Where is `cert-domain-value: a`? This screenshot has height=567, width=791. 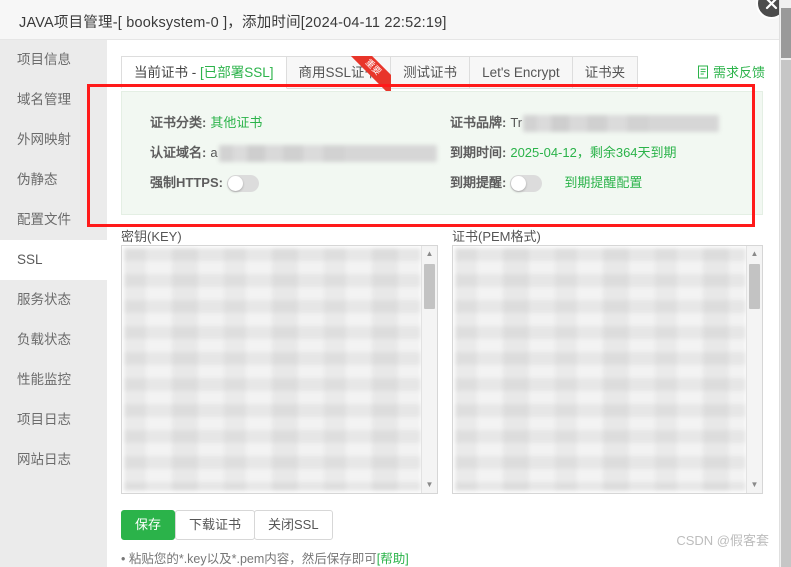 cert-domain-value: a is located at coordinates (214, 152).